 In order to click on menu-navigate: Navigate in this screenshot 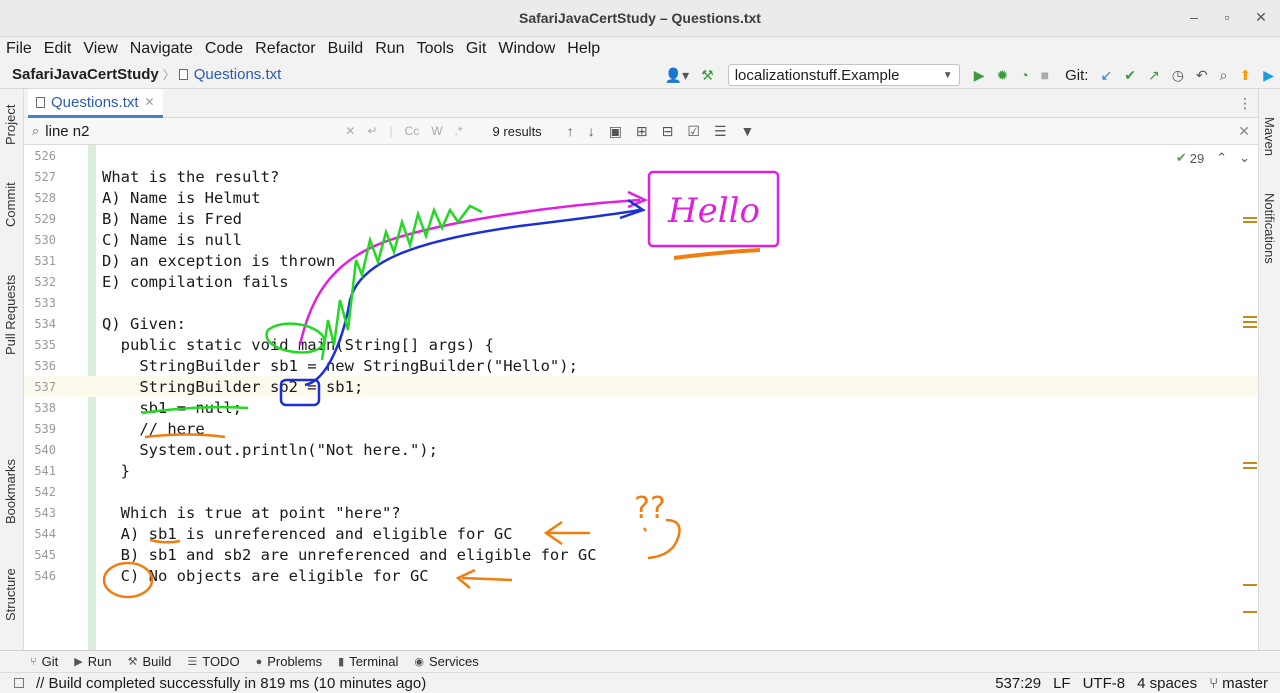, I will do `click(161, 49)`.